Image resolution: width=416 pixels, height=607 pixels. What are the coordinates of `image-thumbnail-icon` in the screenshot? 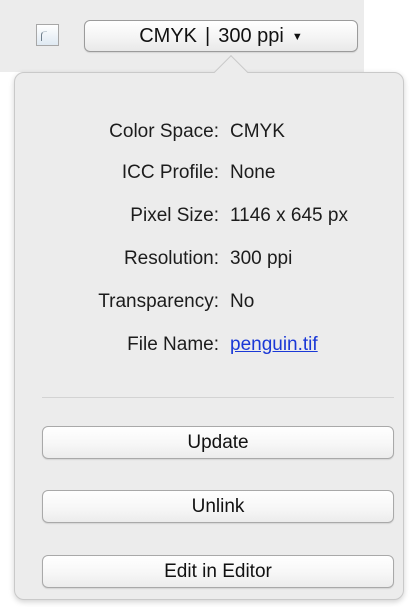 It's located at (47, 35).